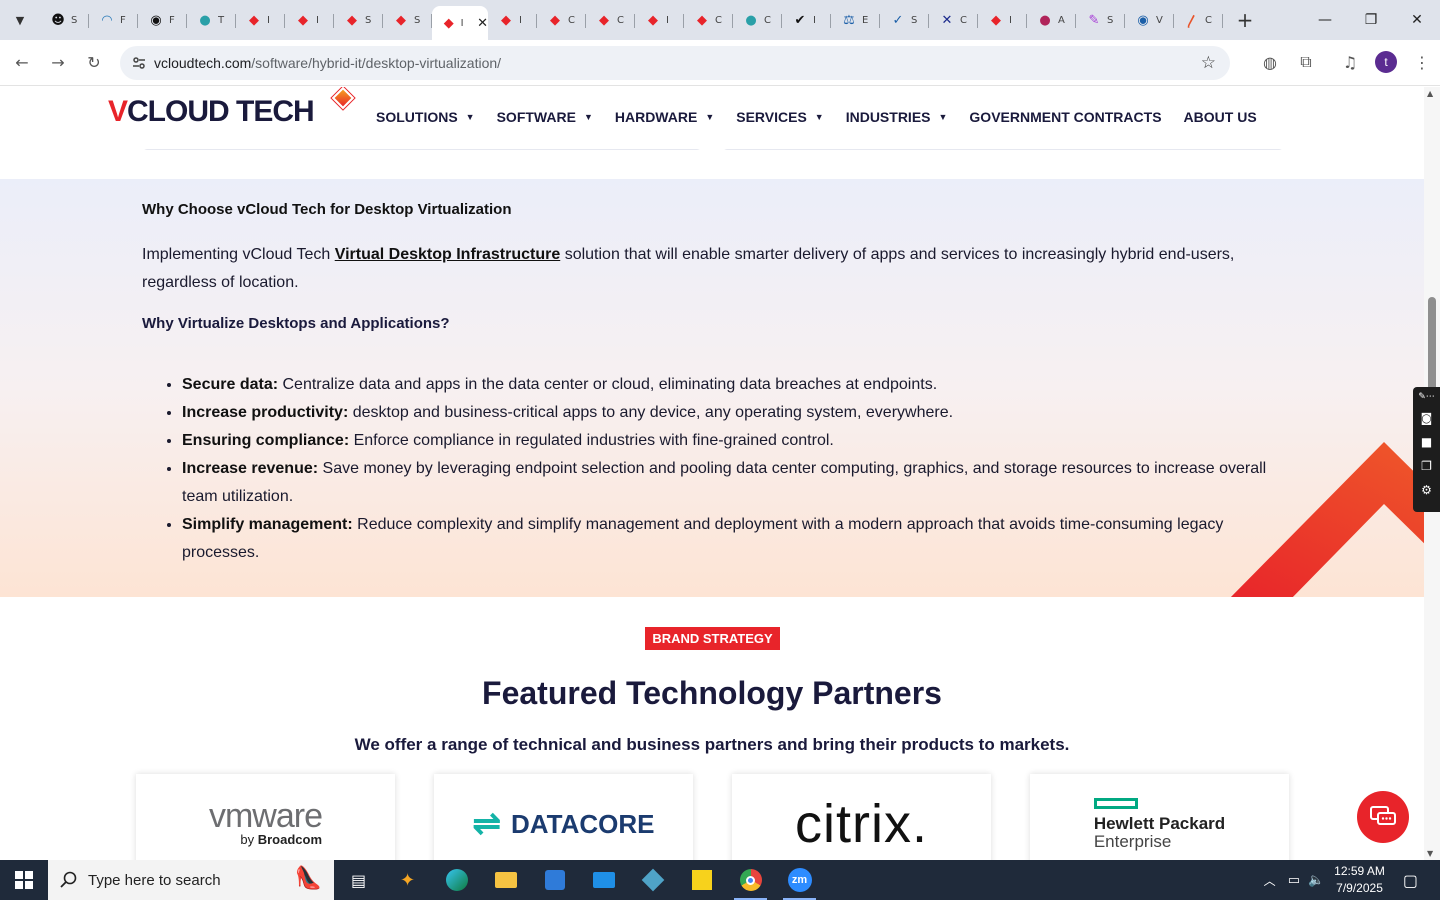 Image resolution: width=1440 pixels, height=900 pixels. Describe the element at coordinates (24, 880) in the screenshot. I see `start-button` at that location.